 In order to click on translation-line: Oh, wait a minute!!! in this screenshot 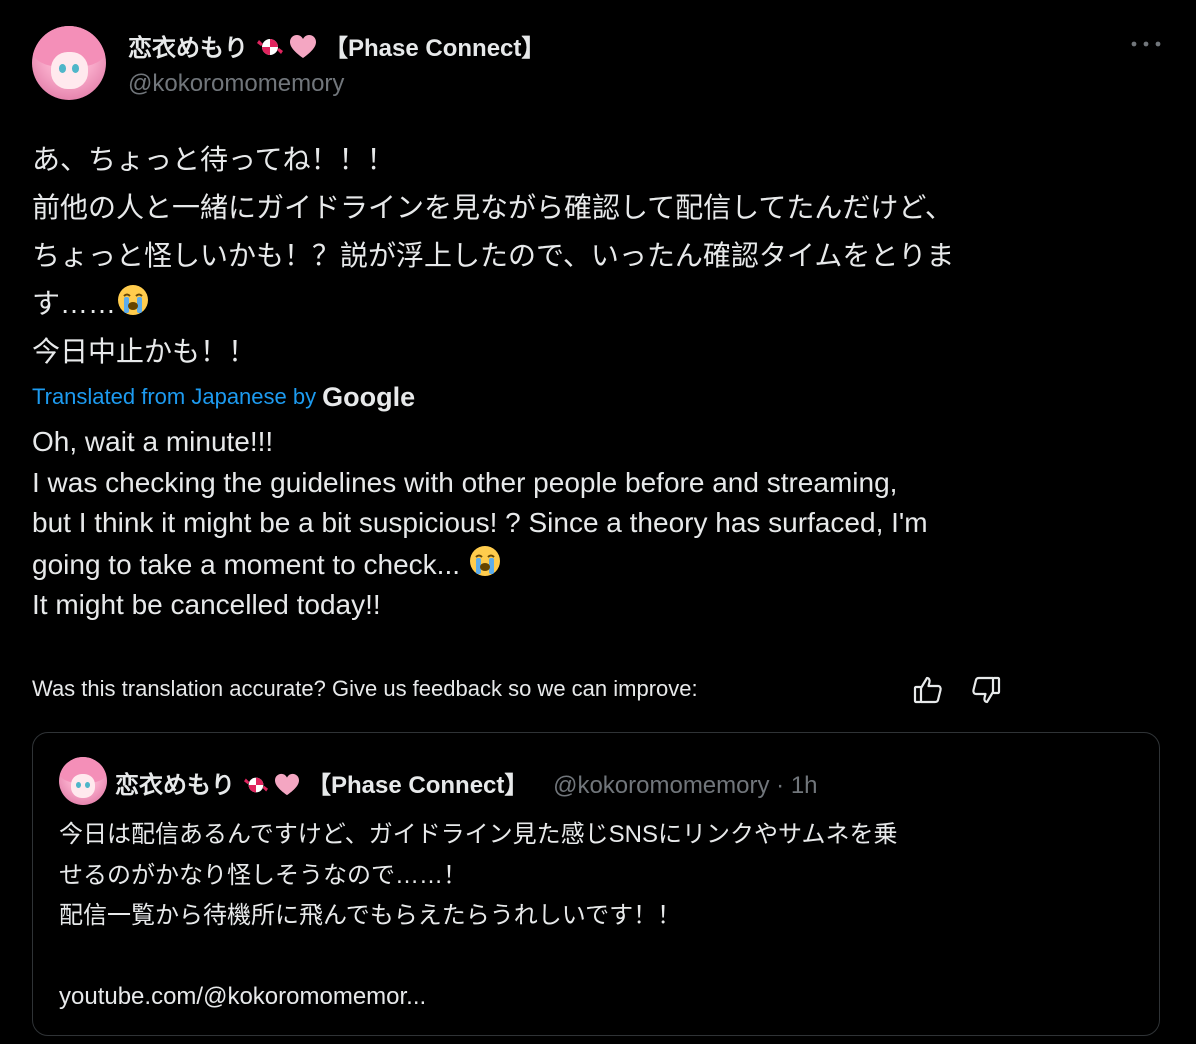, I will do `click(153, 441)`.